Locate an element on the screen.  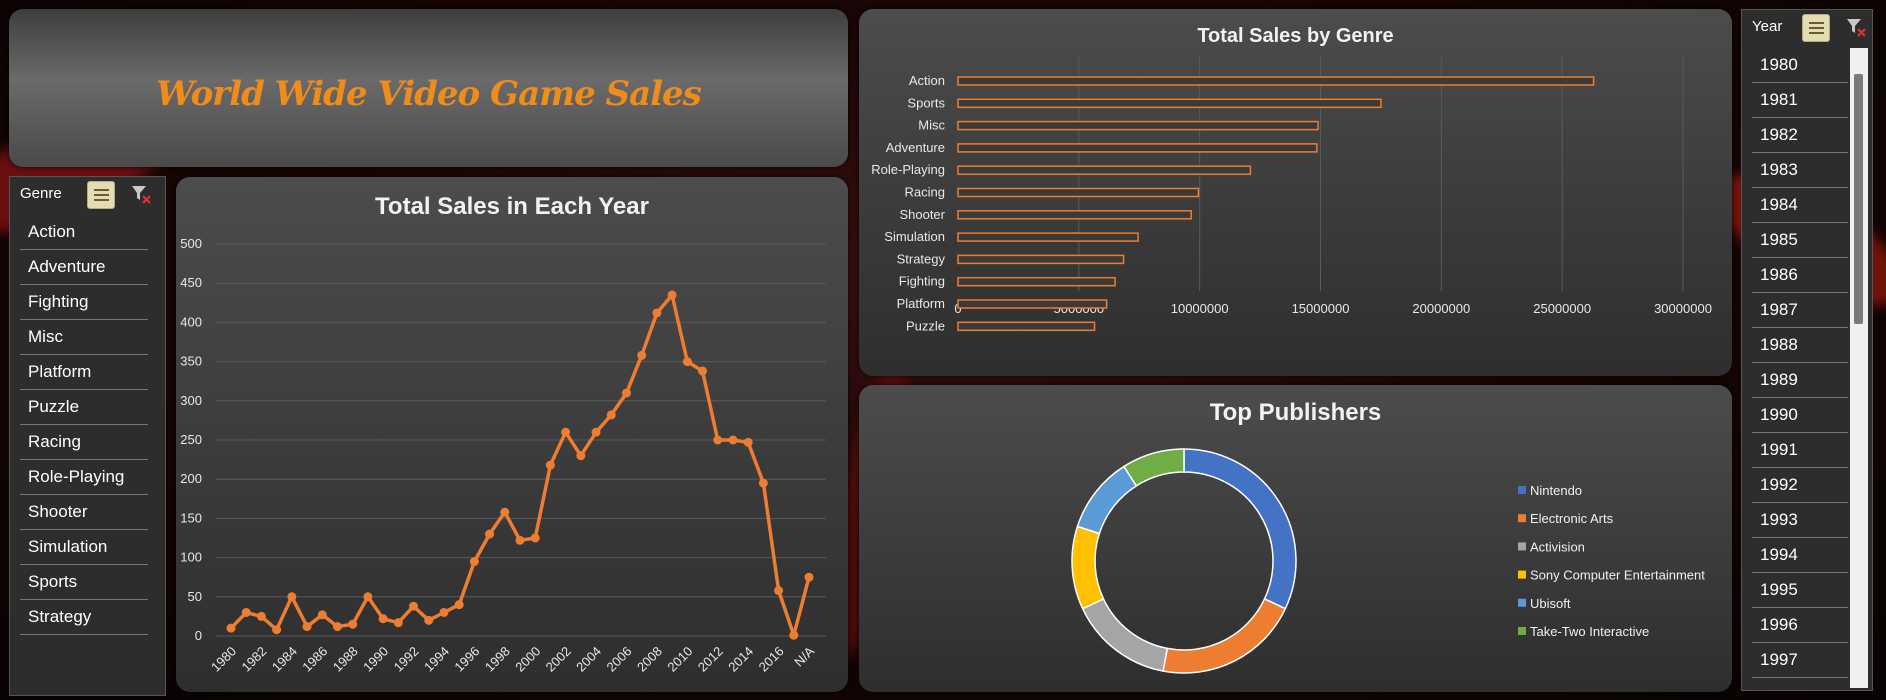
category-label: Adventure is located at coordinates (915, 147).